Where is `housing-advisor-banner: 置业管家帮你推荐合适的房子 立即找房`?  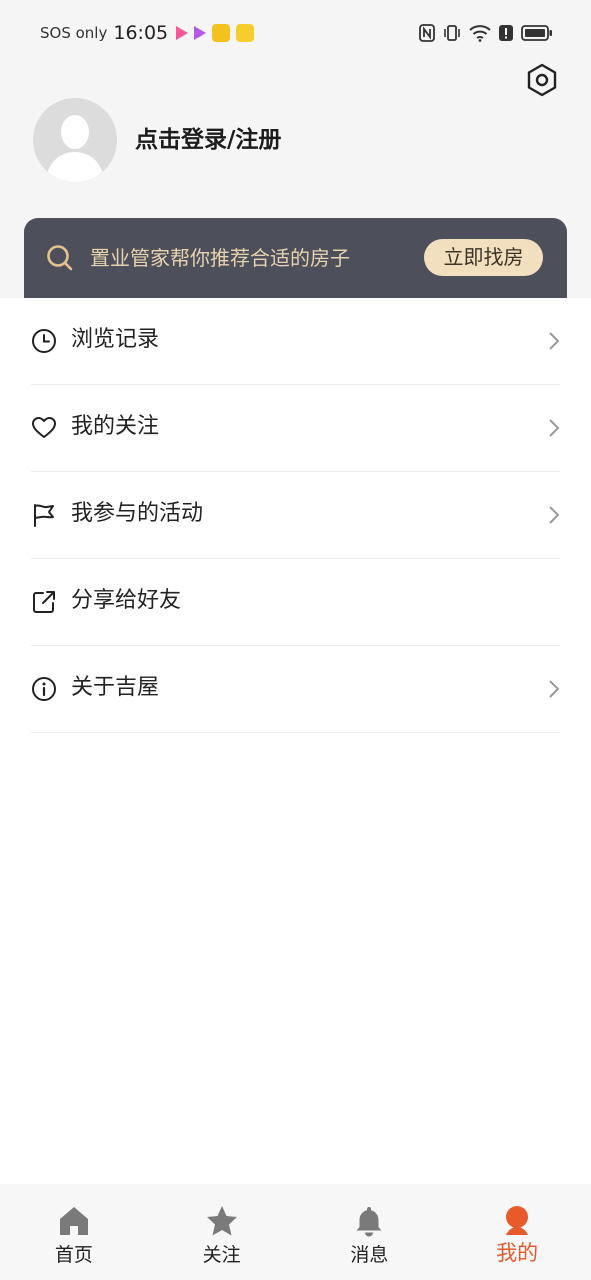 housing-advisor-banner: 置业管家帮你推荐合适的房子 立即找房 is located at coordinates (295, 258).